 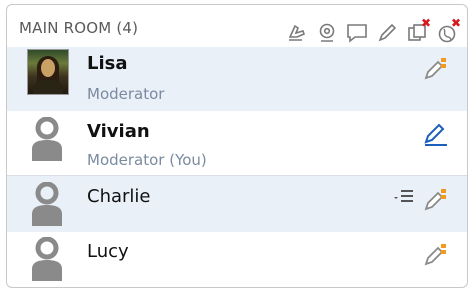 What do you see at coordinates (126, 94) in the screenshot?
I see `participant-role: Moderator` at bounding box center [126, 94].